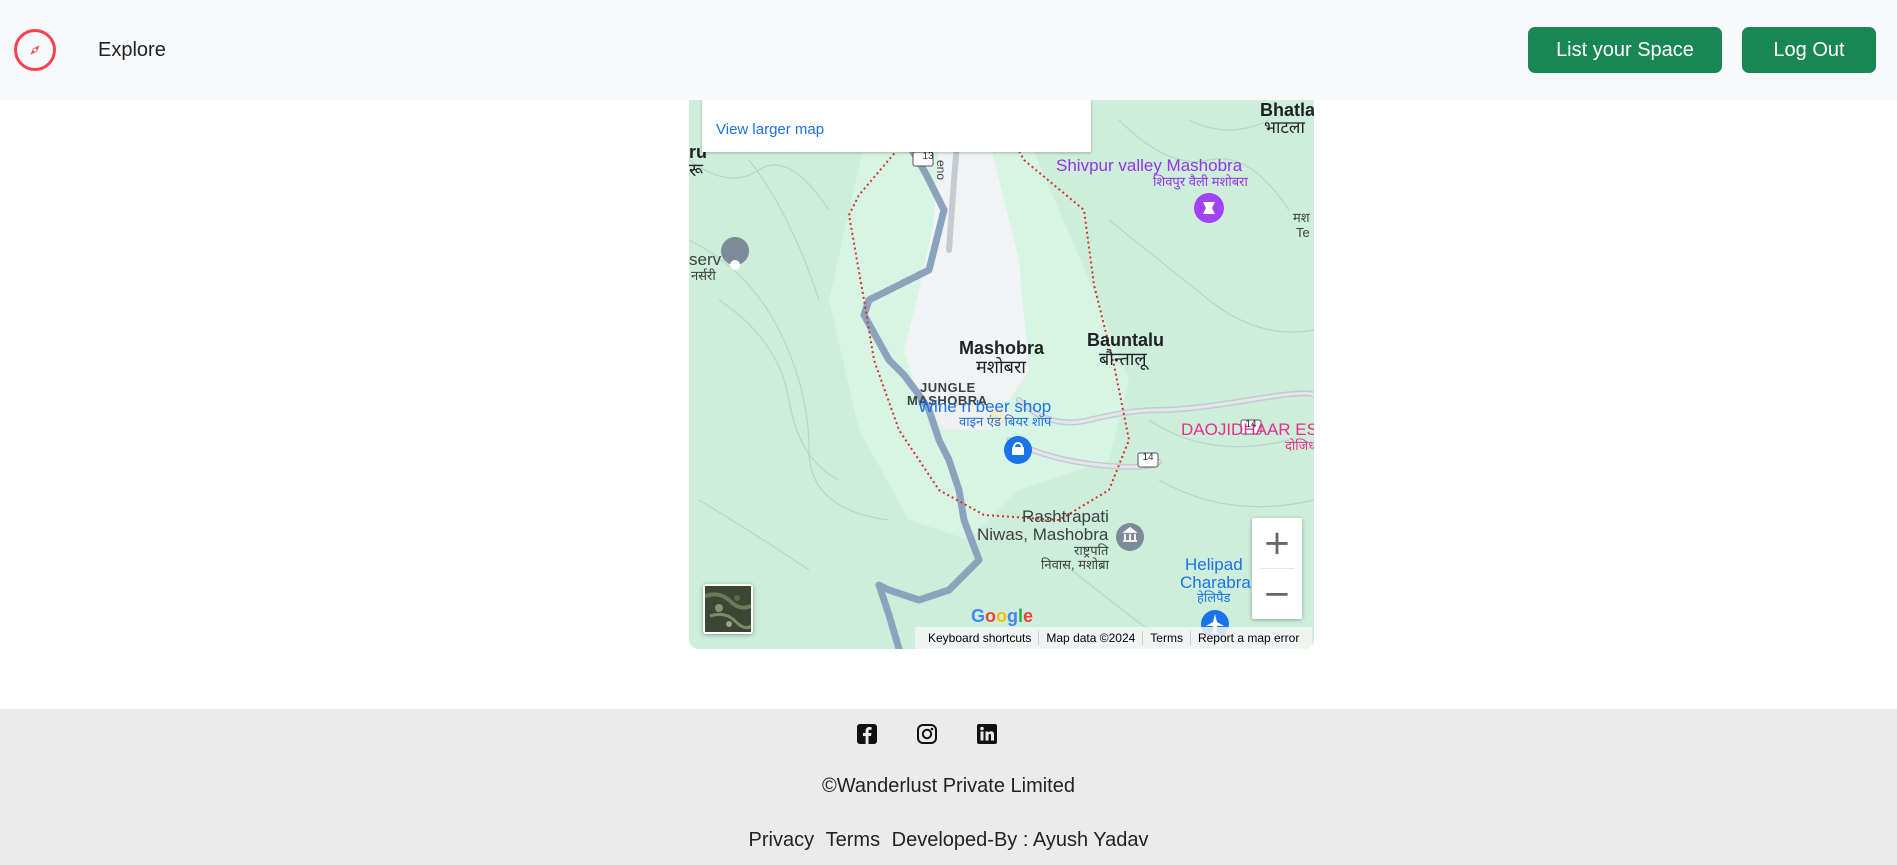 This screenshot has height=865, width=1897. Describe the element at coordinates (1001, 367) in the screenshot. I see `map-label-mashobra-hi: मशोबरा` at that location.